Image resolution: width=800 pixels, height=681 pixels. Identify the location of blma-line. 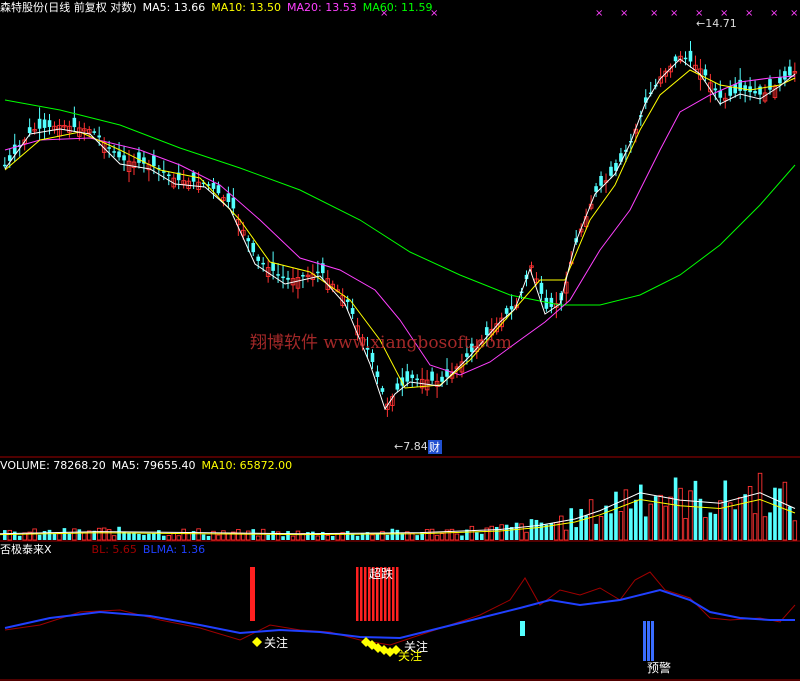
(399, 614).